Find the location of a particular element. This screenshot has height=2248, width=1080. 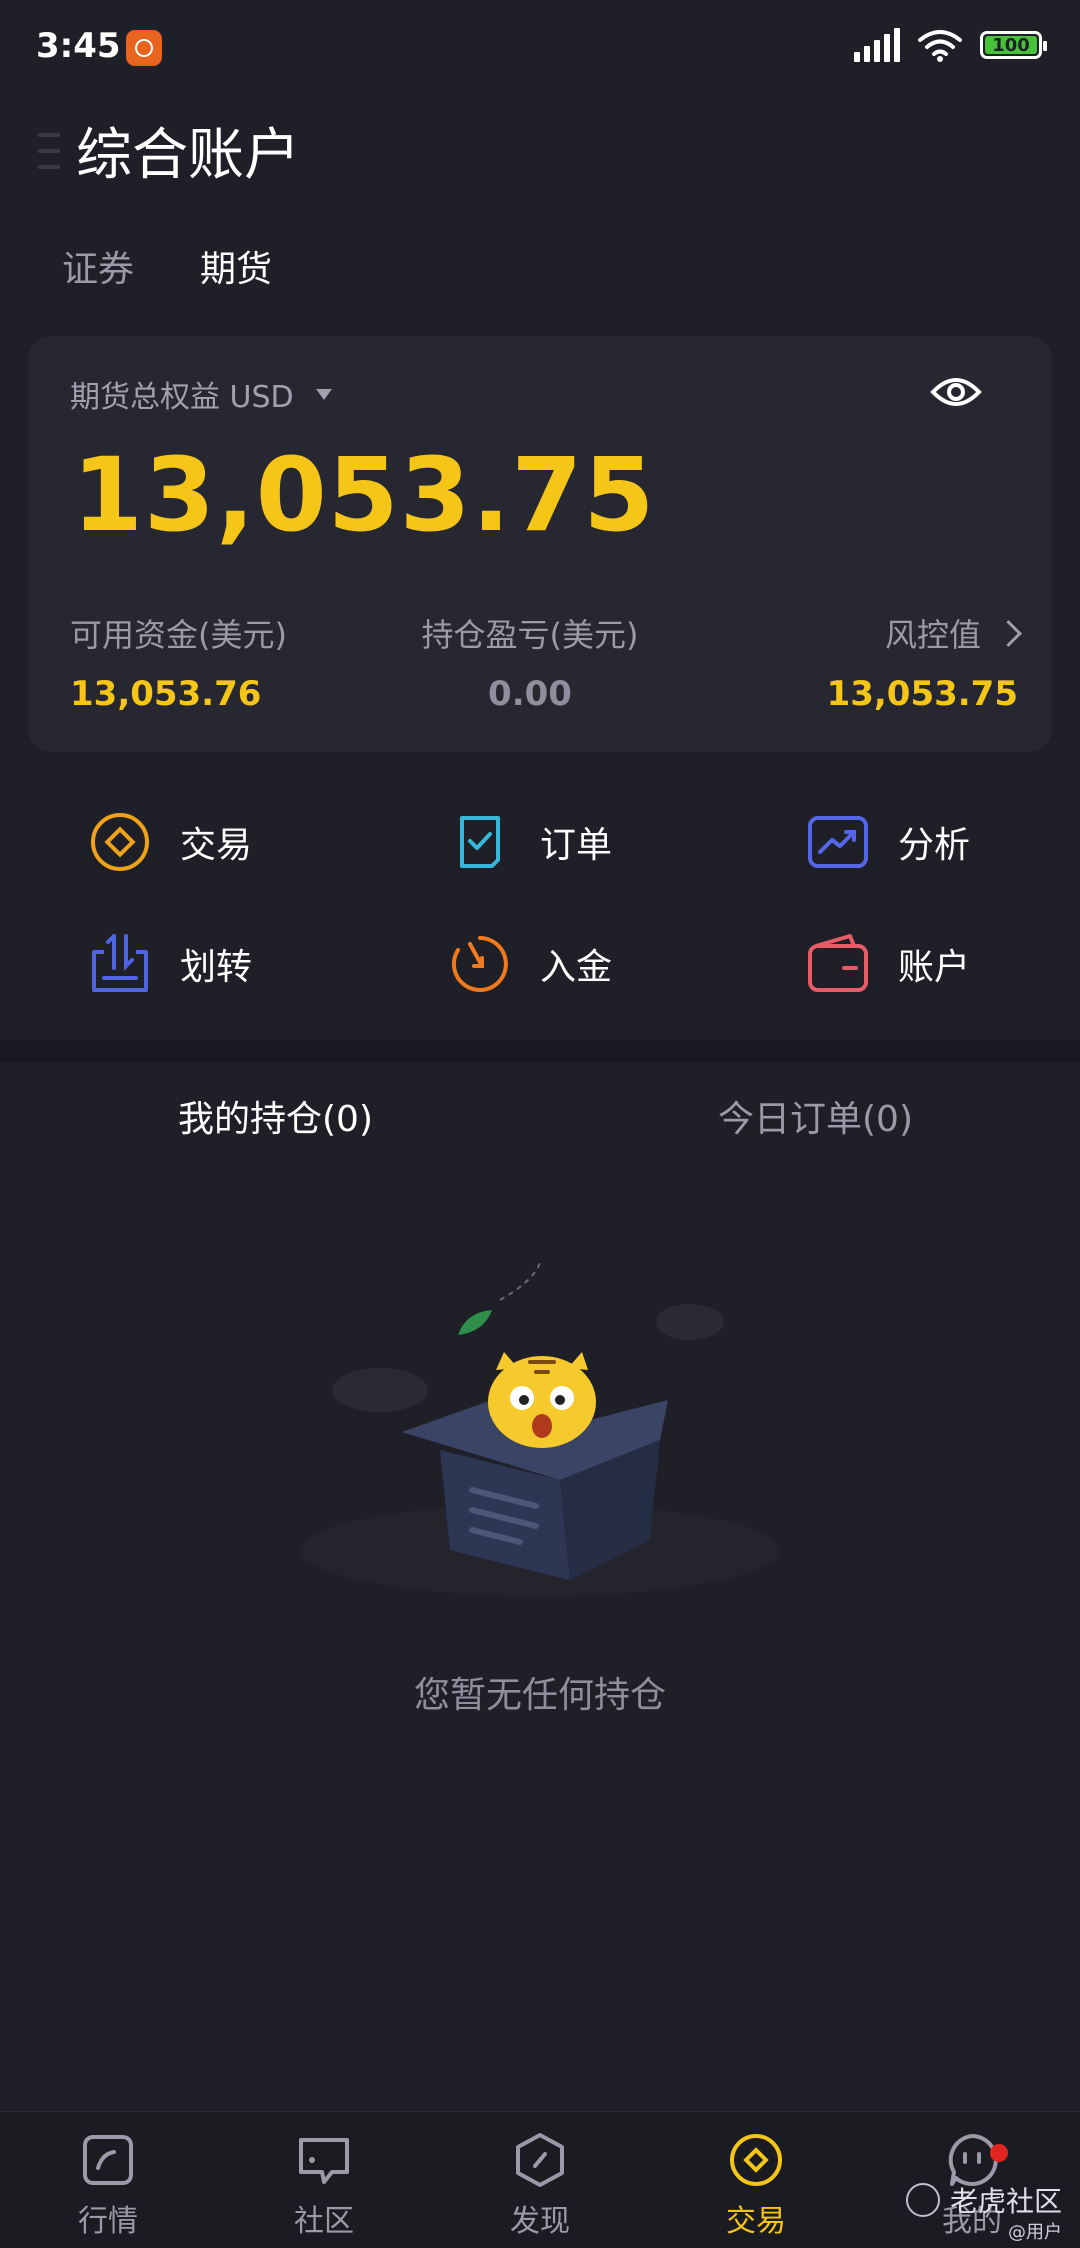

caret-down-icon is located at coordinates (323, 394).